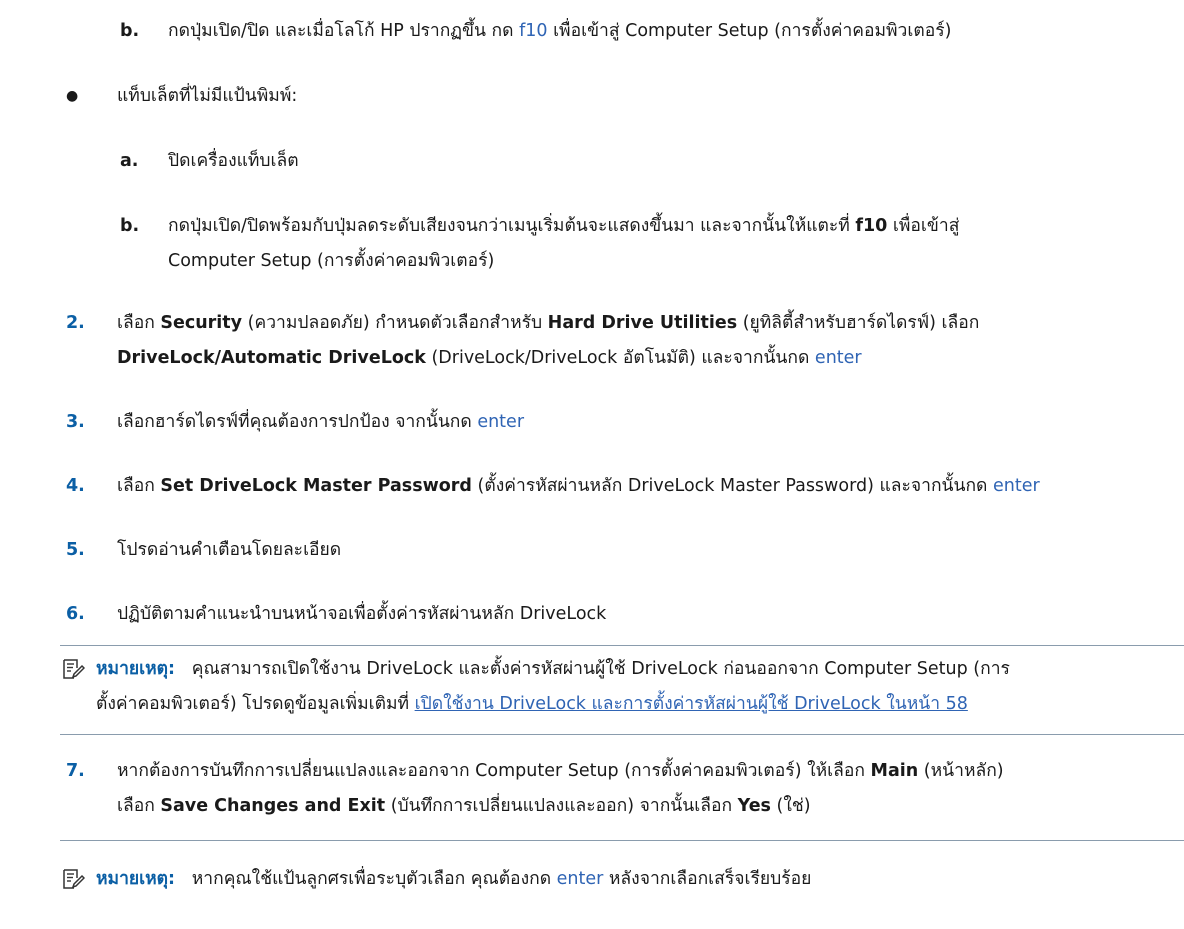 This screenshot has height=929, width=1184. I want to click on substep-a: ปิดเครื่องแท็บเล็ต, so click(233, 161).